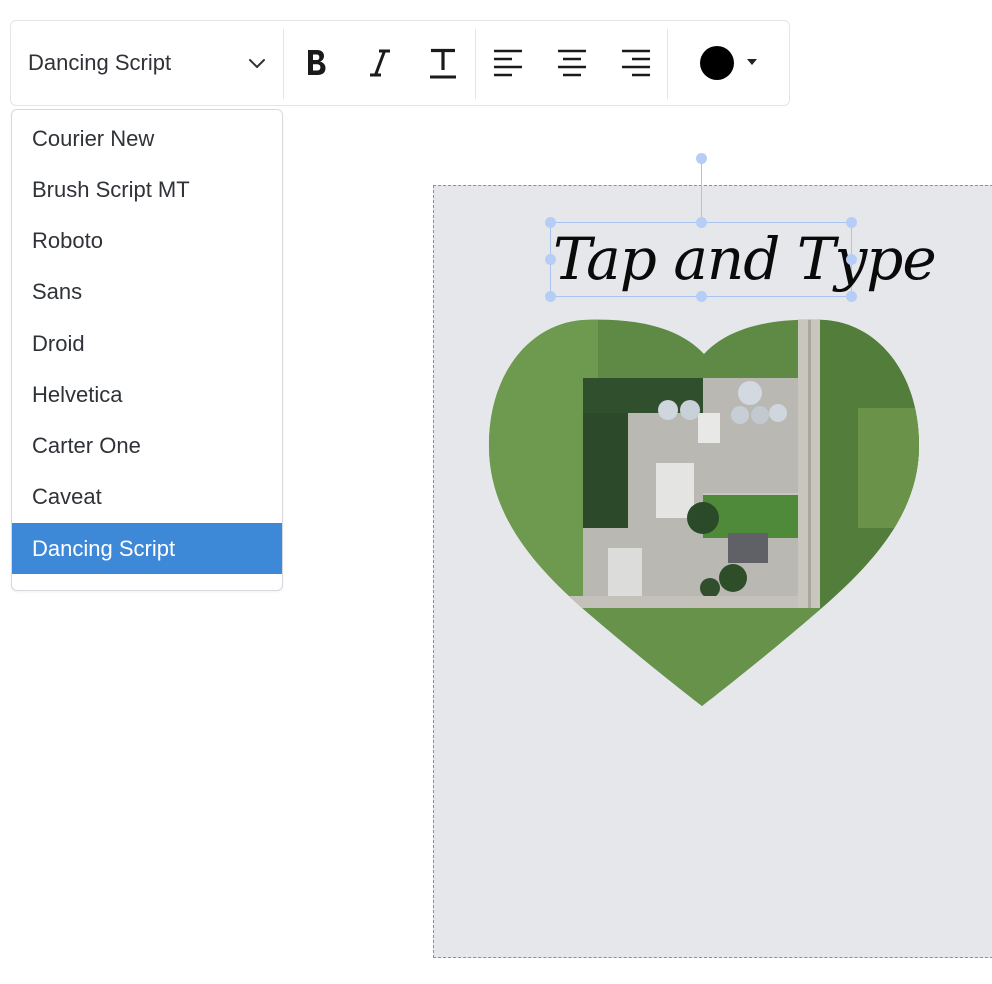 This screenshot has width=992, height=984. What do you see at coordinates (100, 62) in the screenshot?
I see `font-select-value: Dancing Script` at bounding box center [100, 62].